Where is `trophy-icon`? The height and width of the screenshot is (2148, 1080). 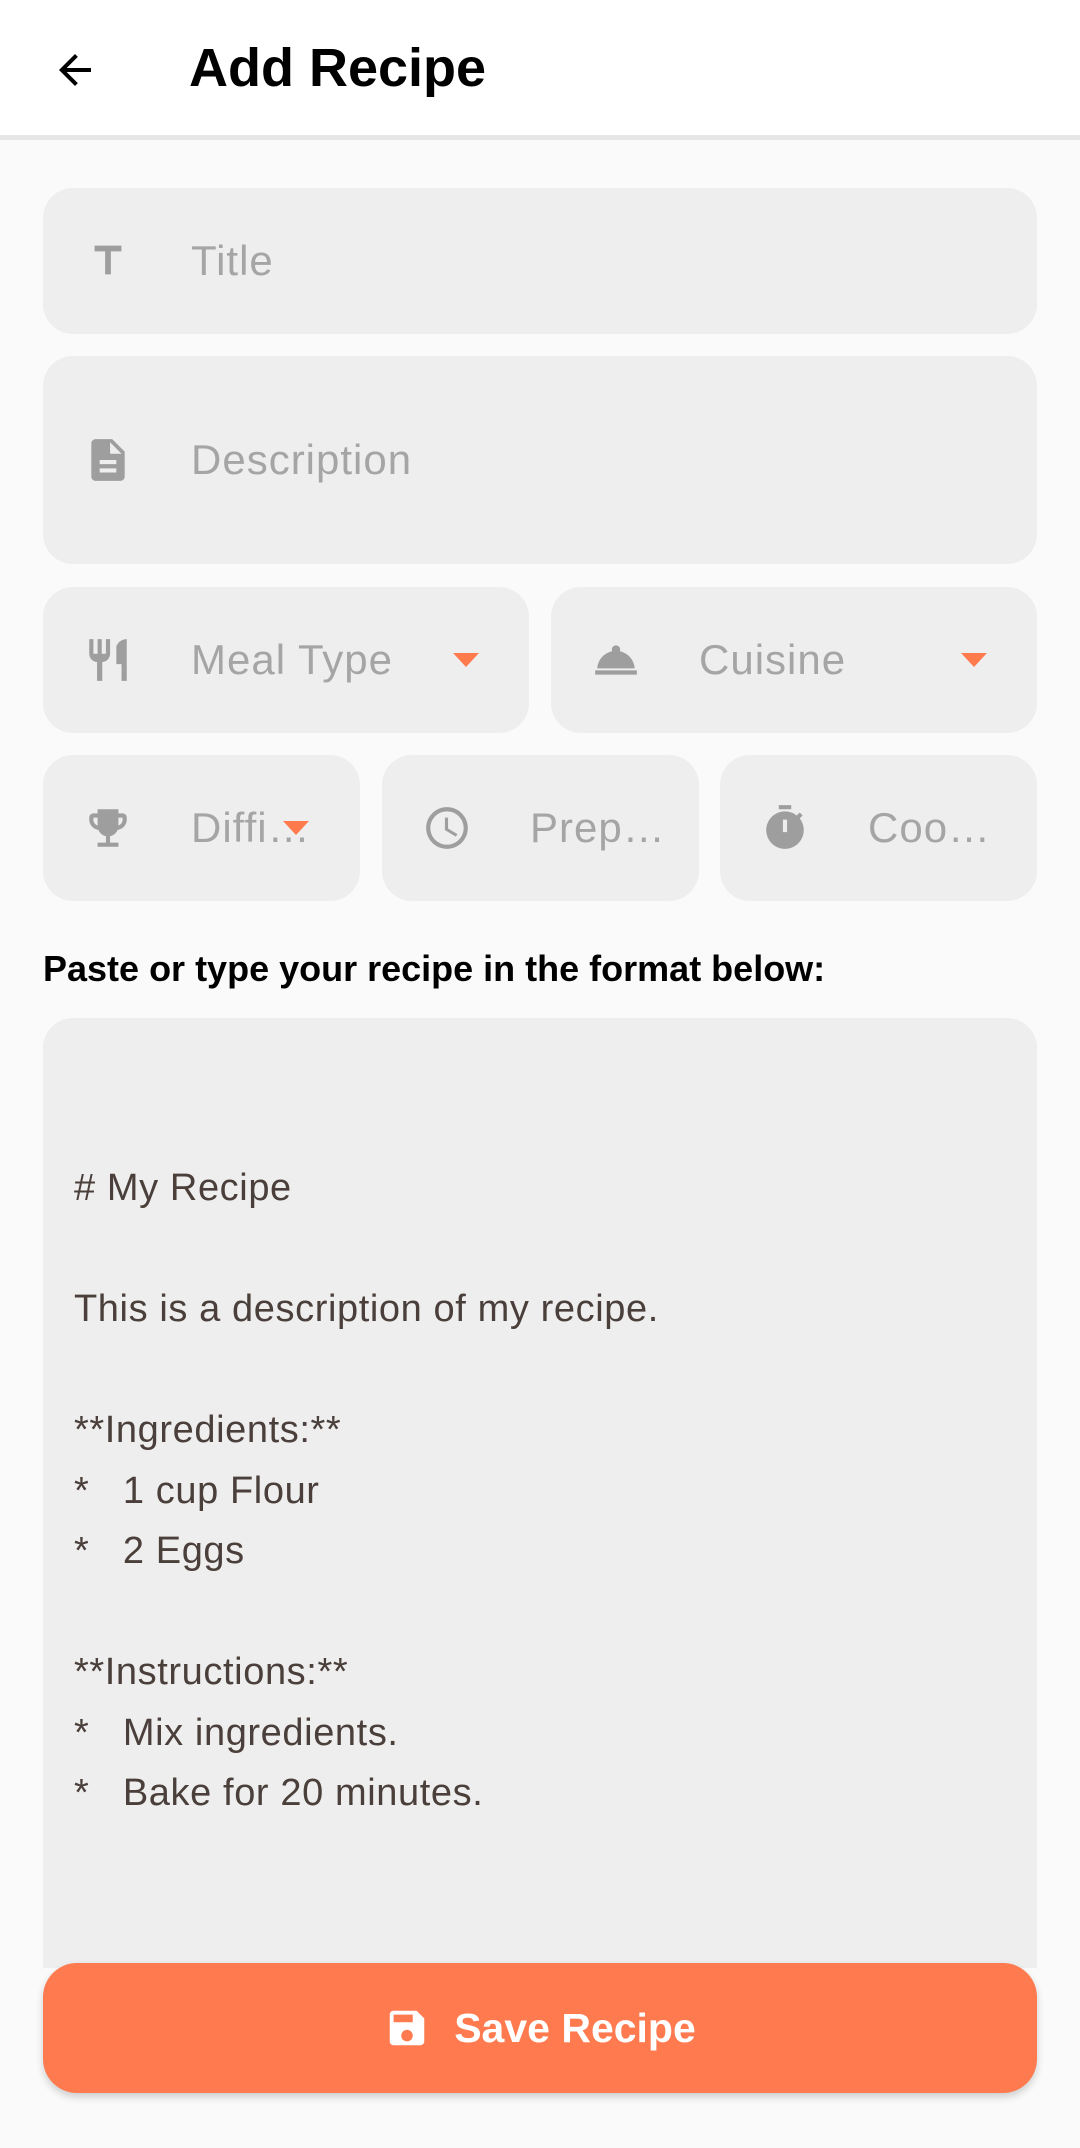 trophy-icon is located at coordinates (108, 828).